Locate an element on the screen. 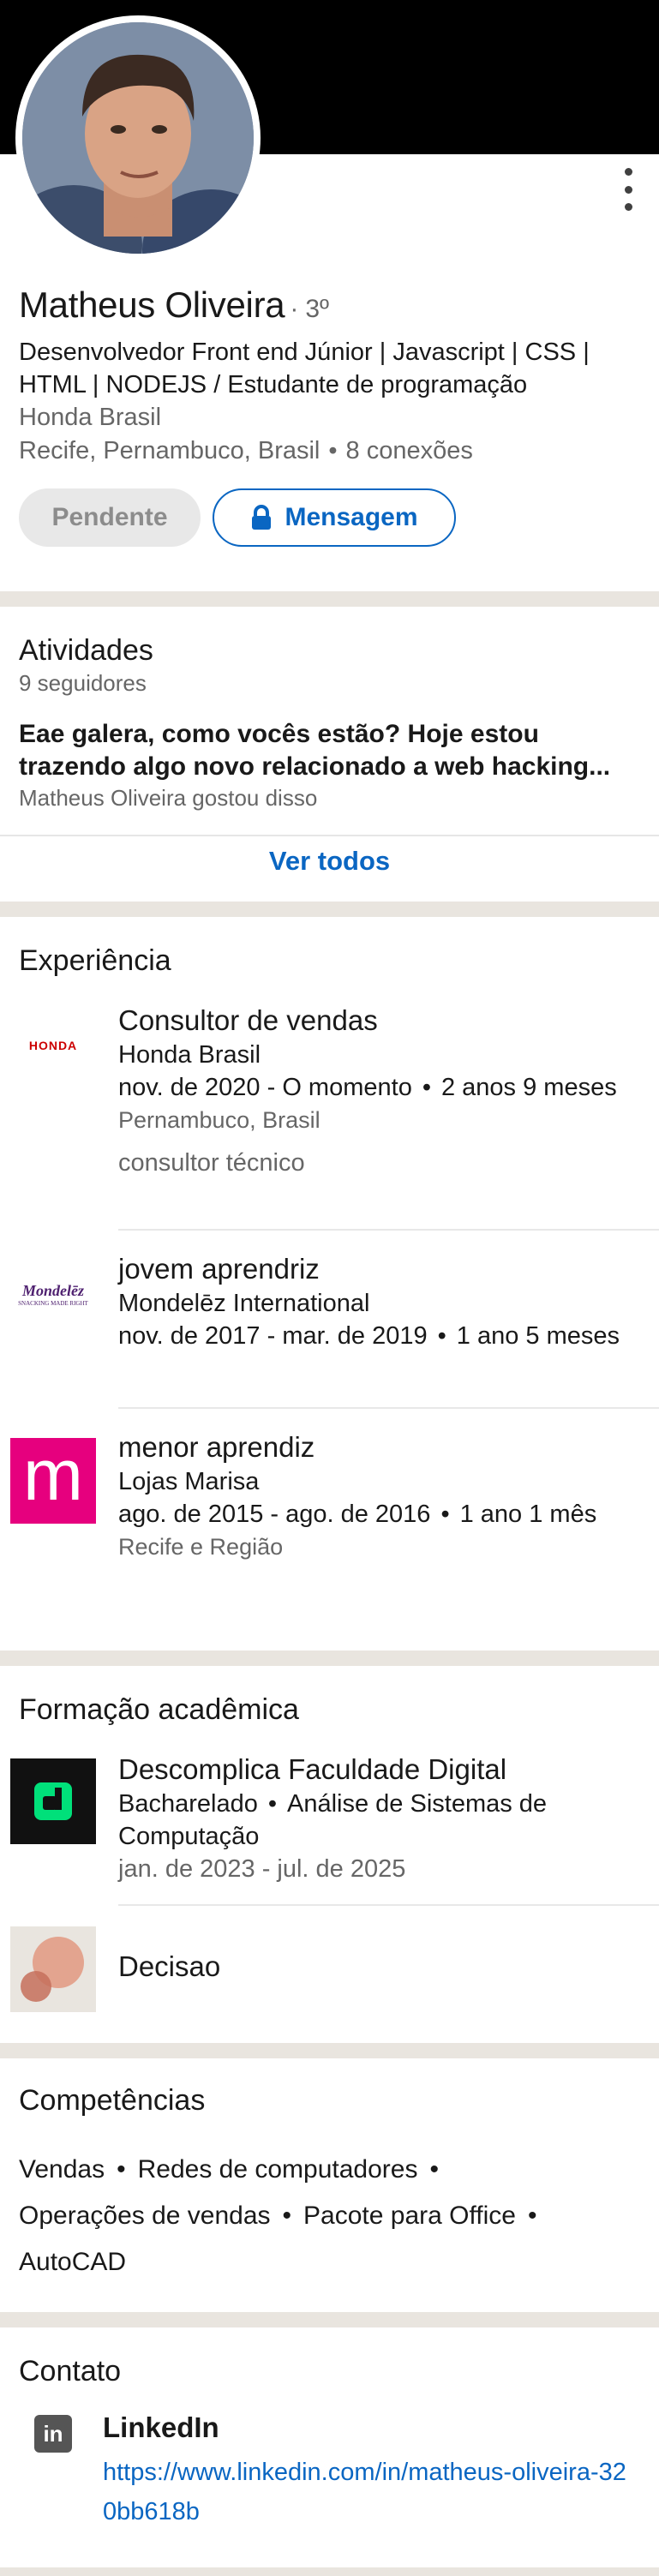 This screenshot has height=2576, width=659. skill-item: Redes de computadores is located at coordinates (278, 2169).